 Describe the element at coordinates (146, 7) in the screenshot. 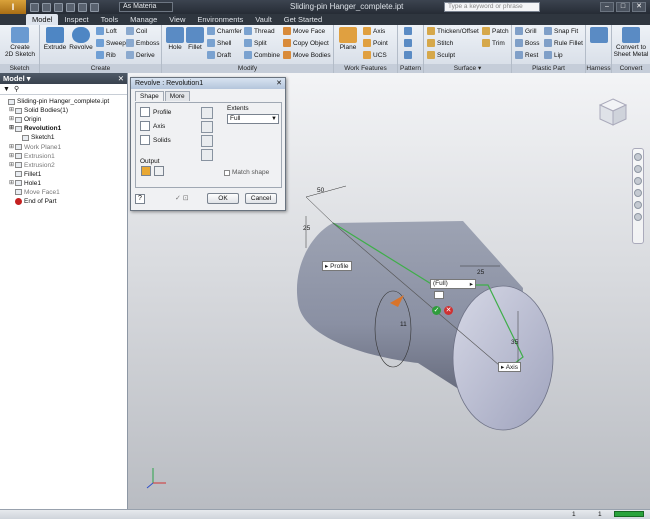

I see `material-select: As Materia` at that location.